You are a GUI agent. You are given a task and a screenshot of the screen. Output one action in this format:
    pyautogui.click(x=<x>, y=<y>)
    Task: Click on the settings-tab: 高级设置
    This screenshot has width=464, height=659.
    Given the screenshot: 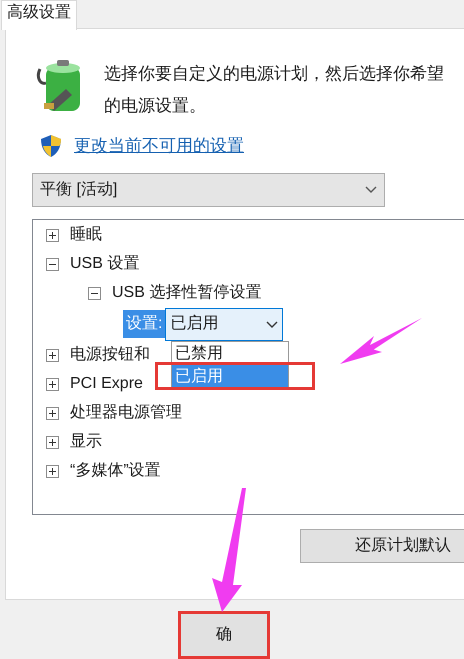 What is the action you would take?
    pyautogui.click(x=39, y=15)
    